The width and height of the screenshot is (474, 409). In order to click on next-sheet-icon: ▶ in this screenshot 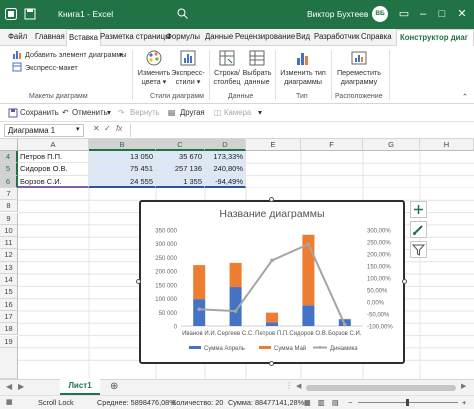, I will do `click(21, 386)`.